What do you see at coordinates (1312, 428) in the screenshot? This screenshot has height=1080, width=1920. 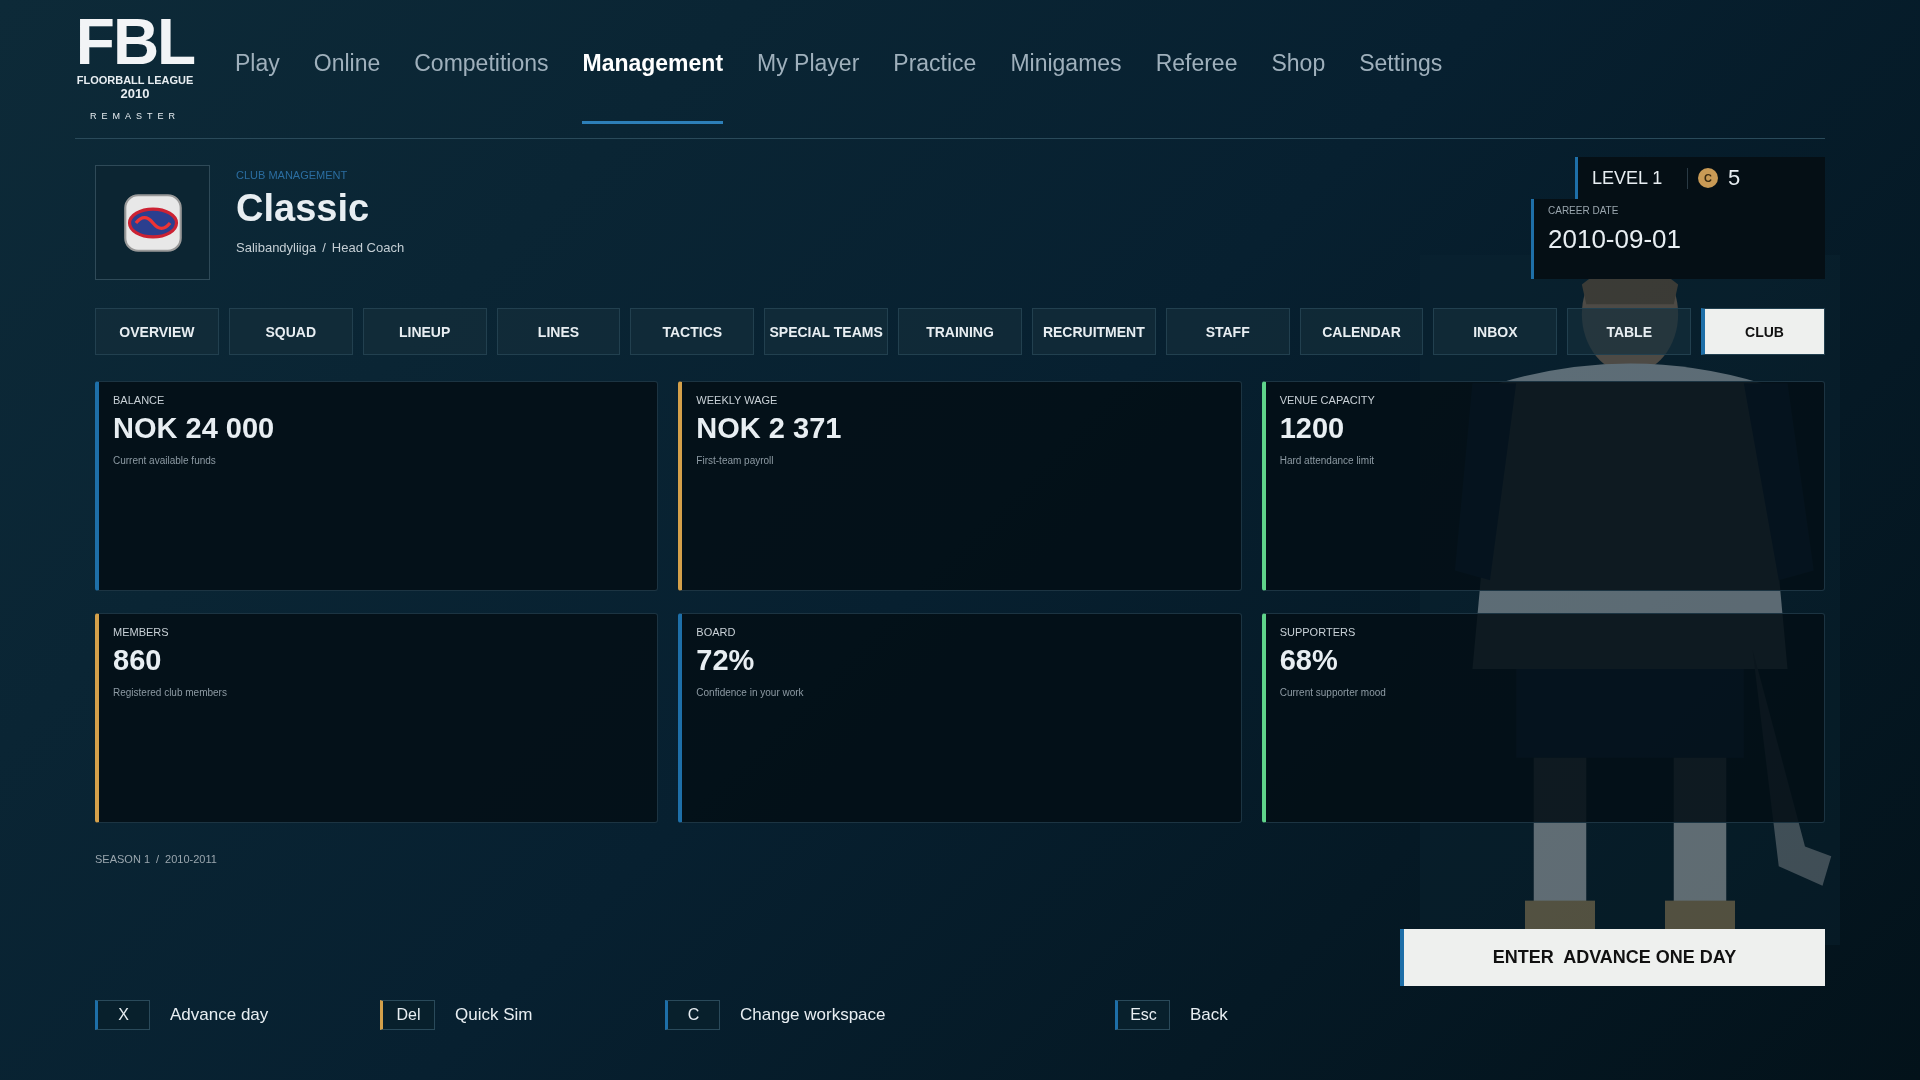 I see `stat-value: 1200` at bounding box center [1312, 428].